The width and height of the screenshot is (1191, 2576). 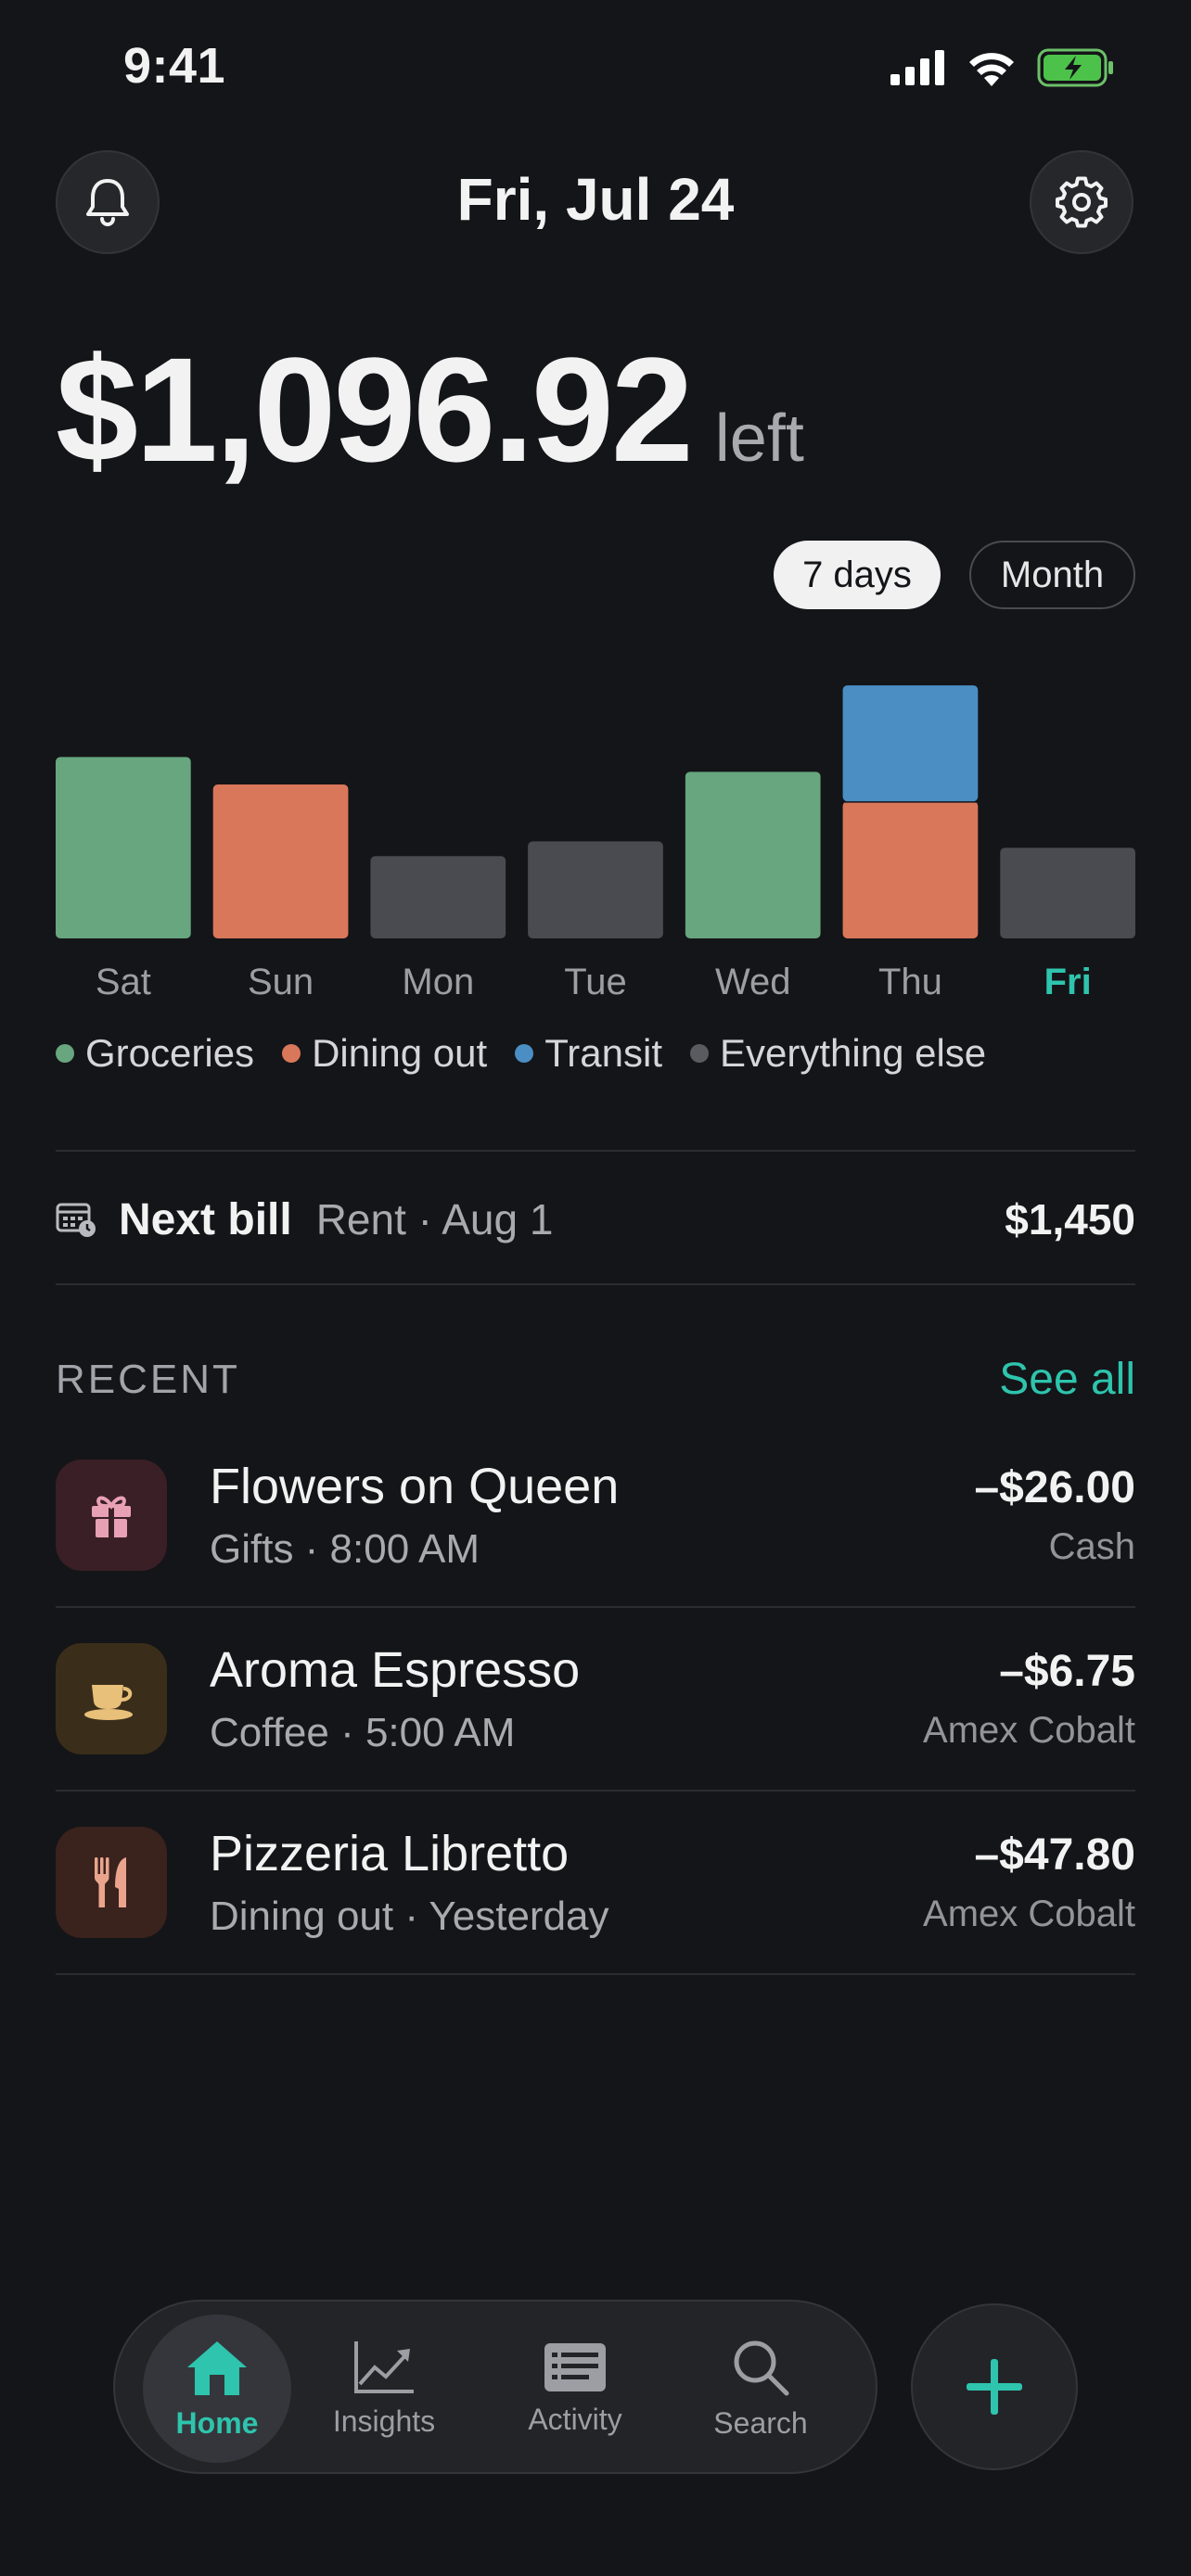 What do you see at coordinates (415, 1486) in the screenshot?
I see `transaction-name: Flowers on Queen` at bounding box center [415, 1486].